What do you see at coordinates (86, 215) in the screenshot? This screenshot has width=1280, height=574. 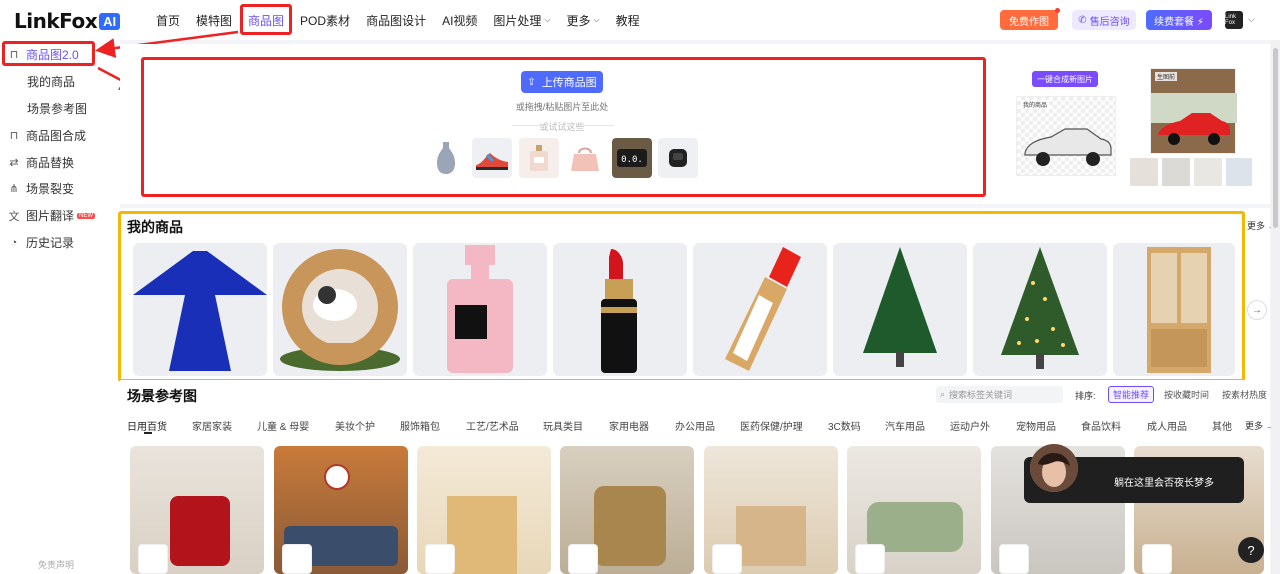 I see `new-badge: NEW` at bounding box center [86, 215].